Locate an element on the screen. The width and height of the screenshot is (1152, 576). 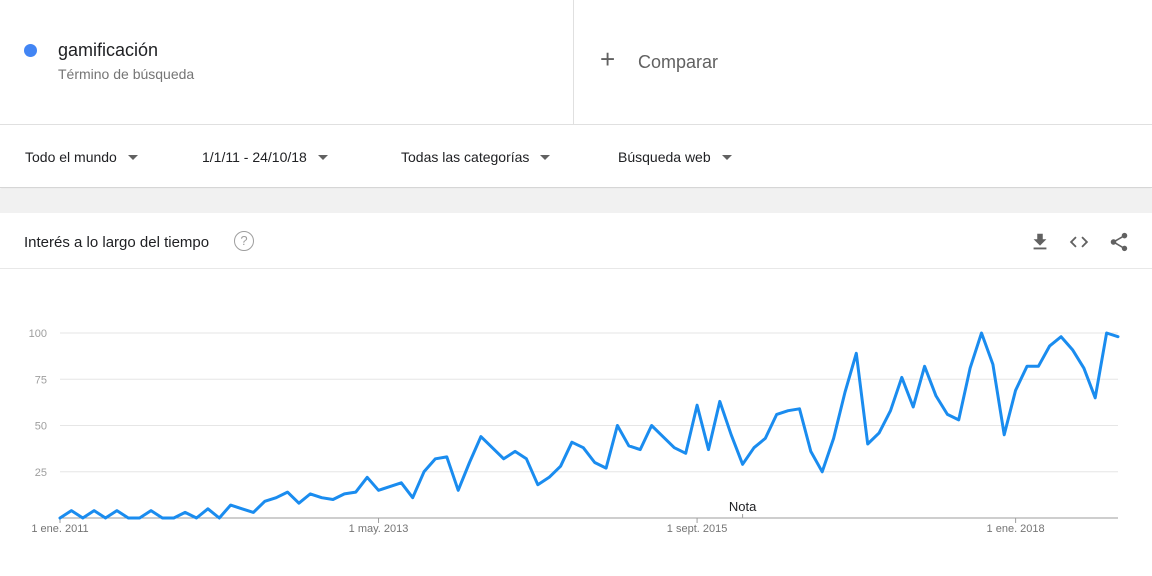
category-dropdown: Todas las categorías is located at coordinates (476, 157).